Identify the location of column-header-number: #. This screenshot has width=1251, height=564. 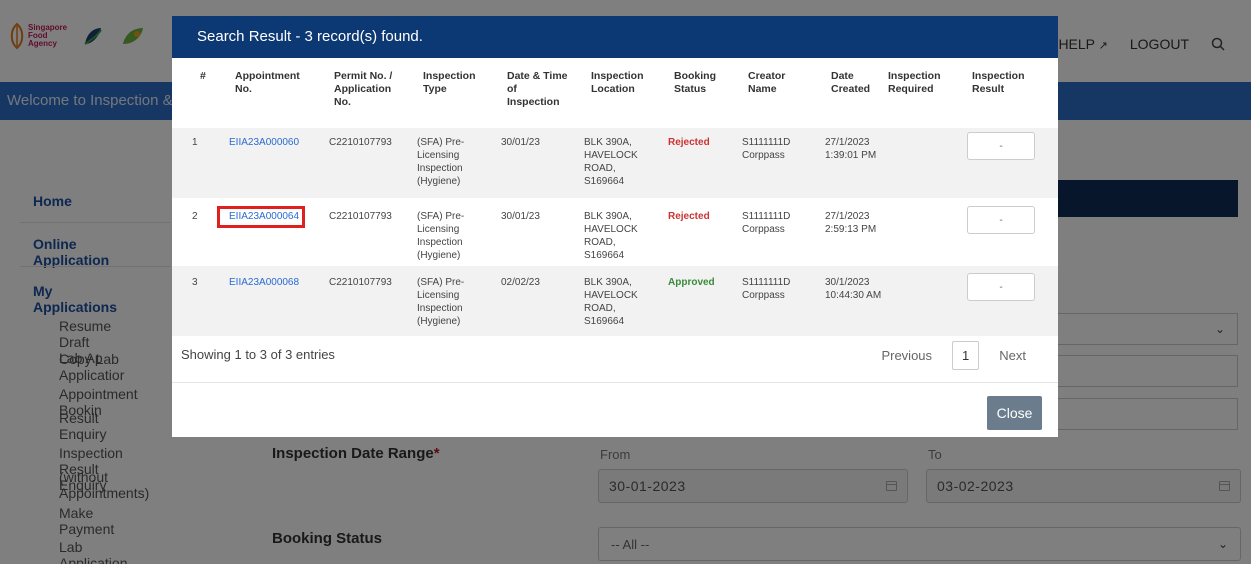
(203, 76).